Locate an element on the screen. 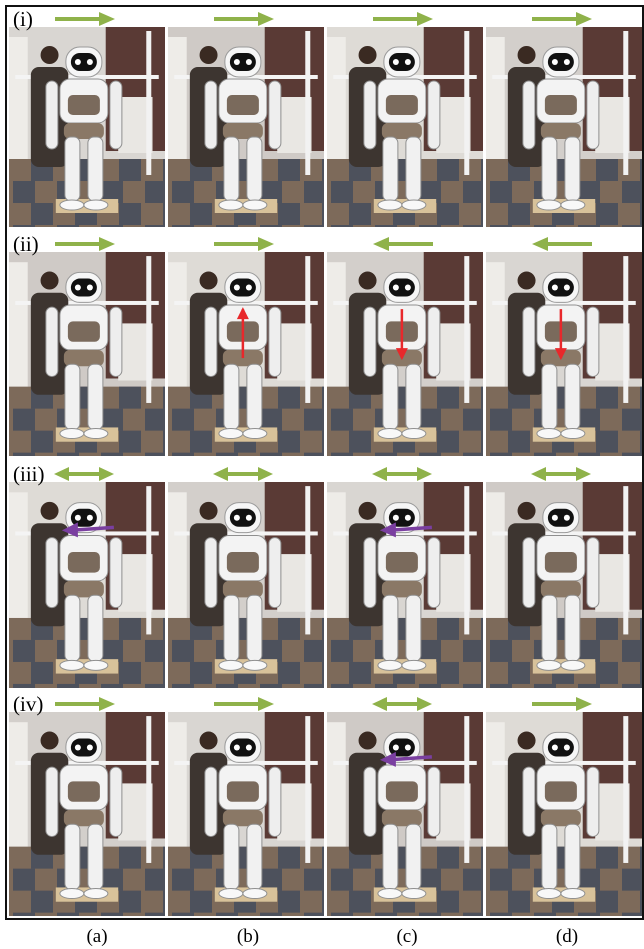 The height and width of the screenshot is (949, 644). column-label-b: (b) is located at coordinates (248, 936).